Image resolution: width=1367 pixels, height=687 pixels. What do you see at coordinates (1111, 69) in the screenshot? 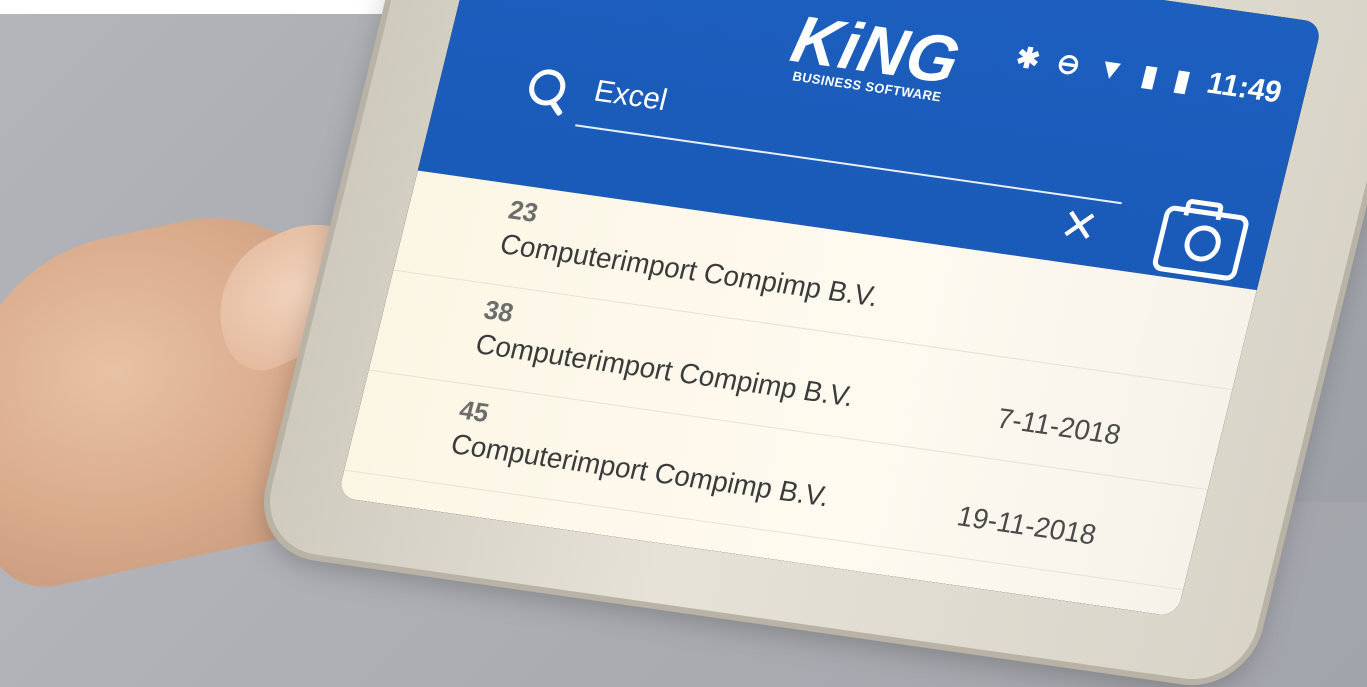
I see `wifi-icon: ▼` at bounding box center [1111, 69].